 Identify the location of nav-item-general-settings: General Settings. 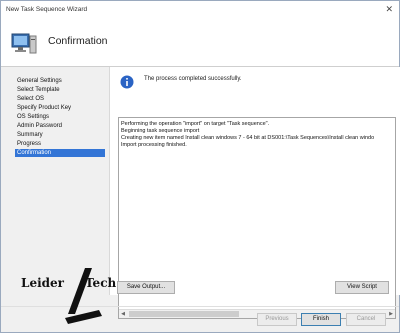
(60, 81).